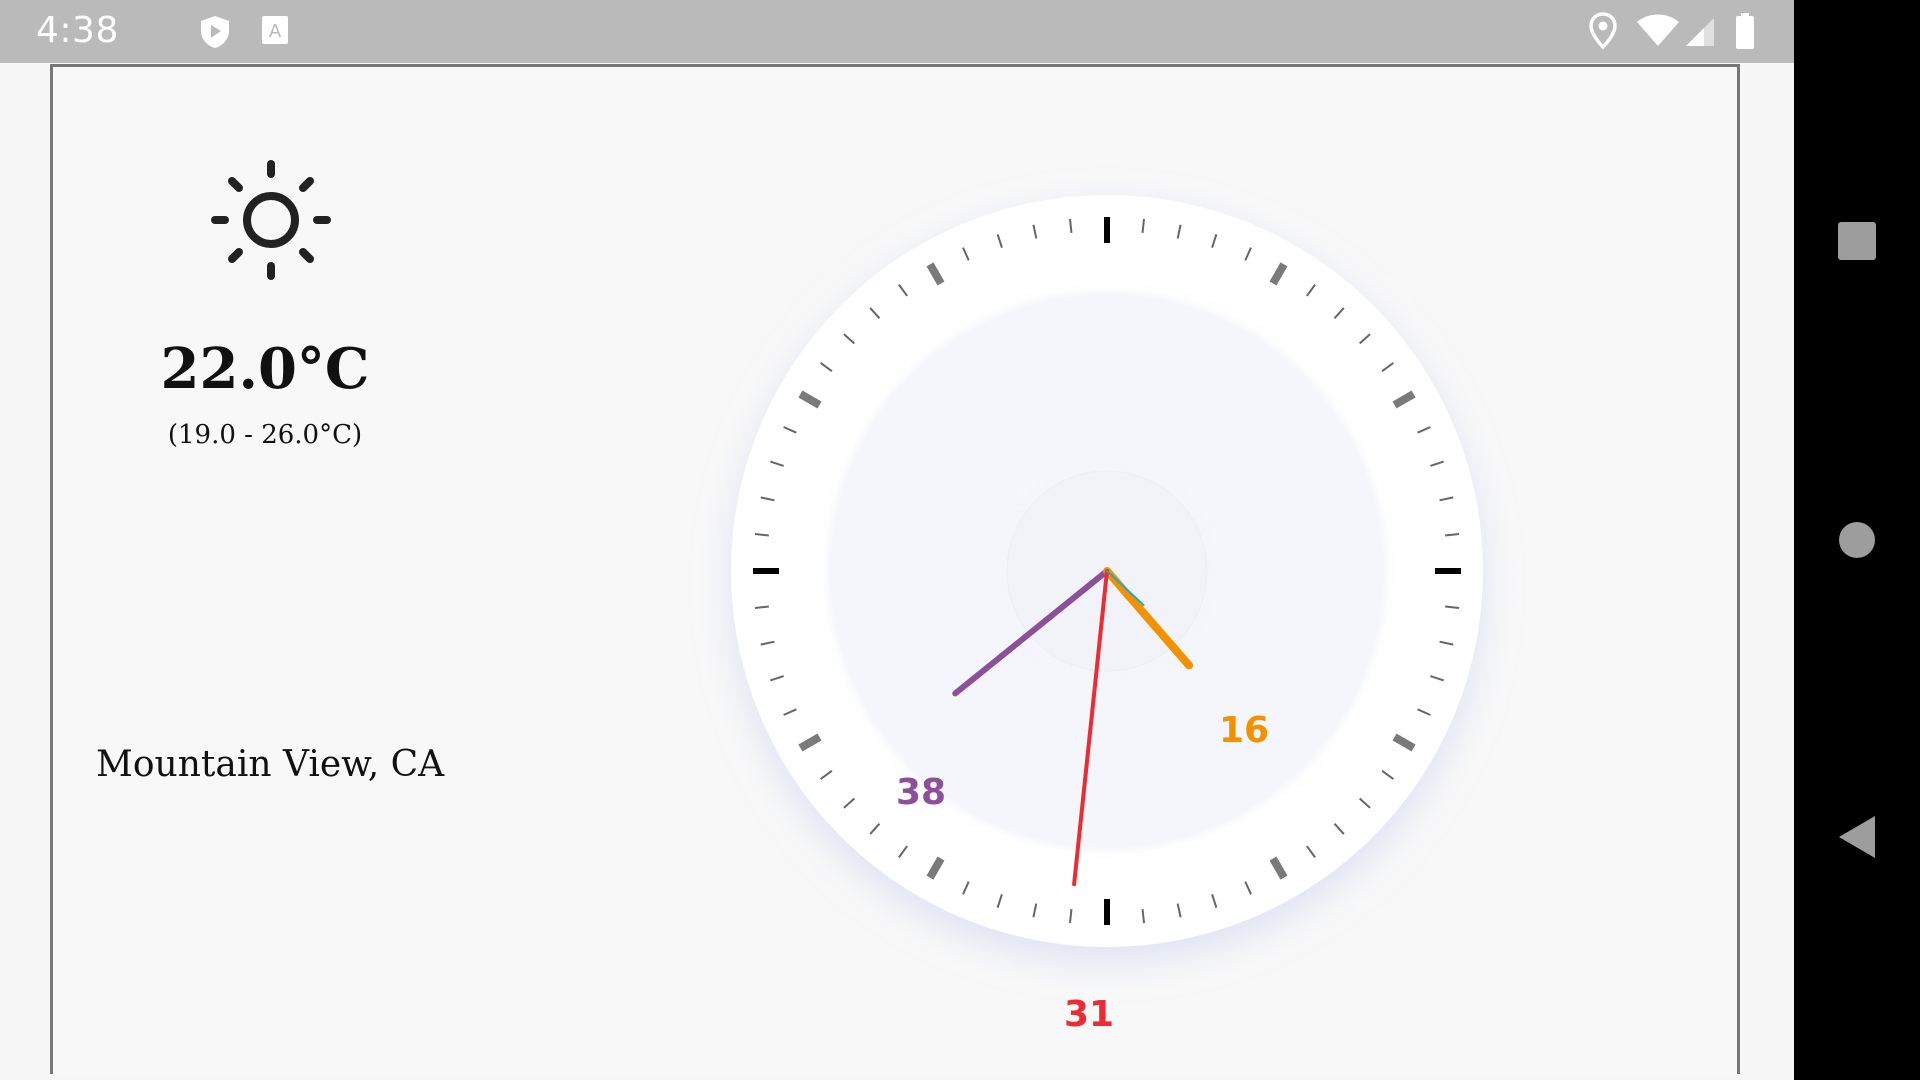 The image size is (1920, 1080). I want to click on second-value-label: 31, so click(1089, 1014).